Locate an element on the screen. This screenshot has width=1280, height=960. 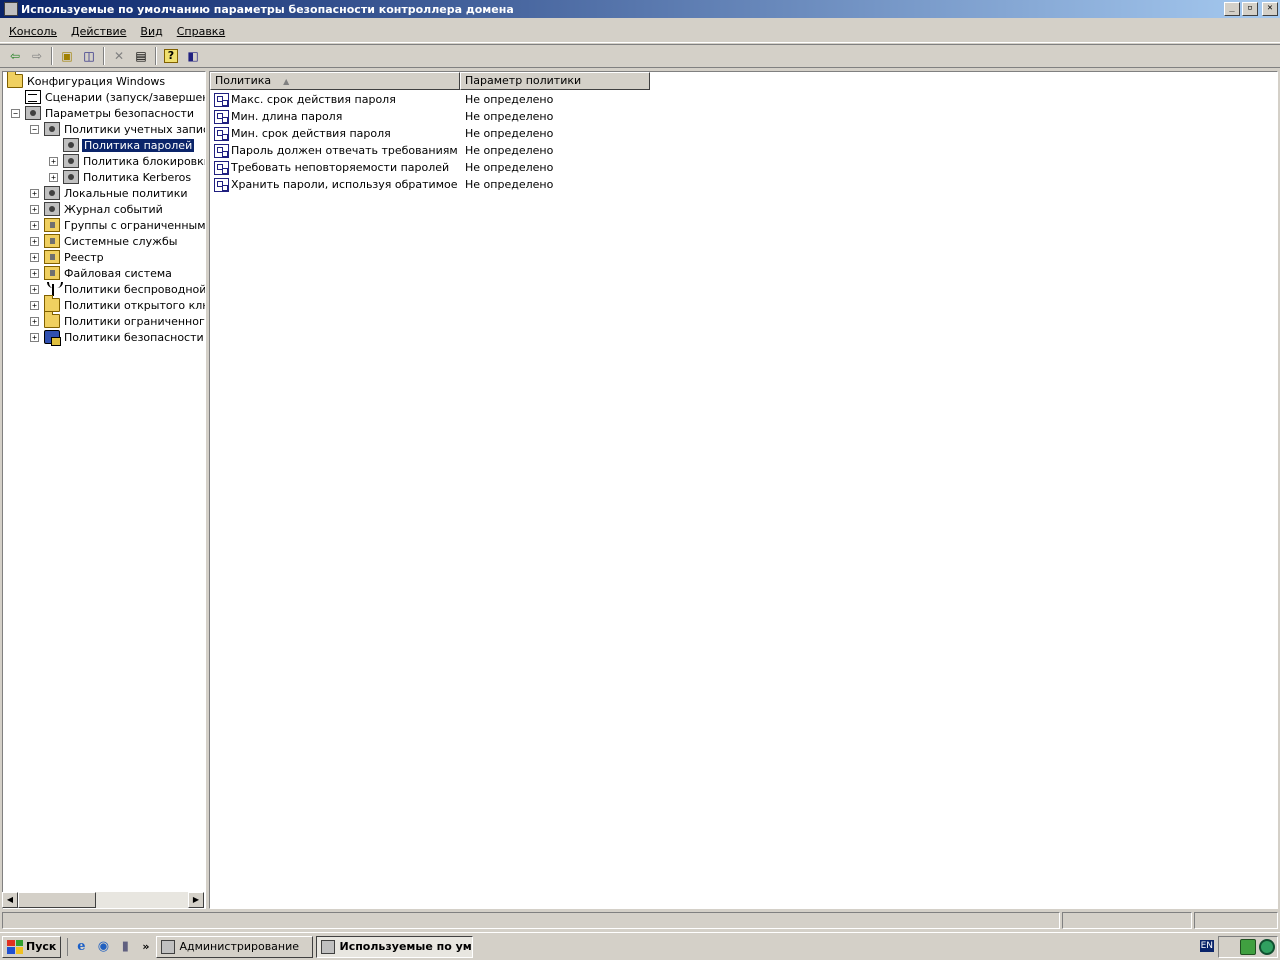
tree-horizontal-scrollbar: ◀ ▶ is located at coordinates (103, 900).